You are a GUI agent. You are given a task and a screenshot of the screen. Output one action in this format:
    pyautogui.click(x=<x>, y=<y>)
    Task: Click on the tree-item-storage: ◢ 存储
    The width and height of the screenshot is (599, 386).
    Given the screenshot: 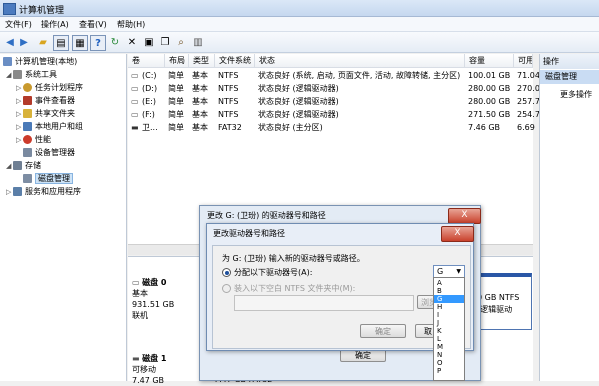 What is the action you would take?
    pyautogui.click(x=23, y=166)
    